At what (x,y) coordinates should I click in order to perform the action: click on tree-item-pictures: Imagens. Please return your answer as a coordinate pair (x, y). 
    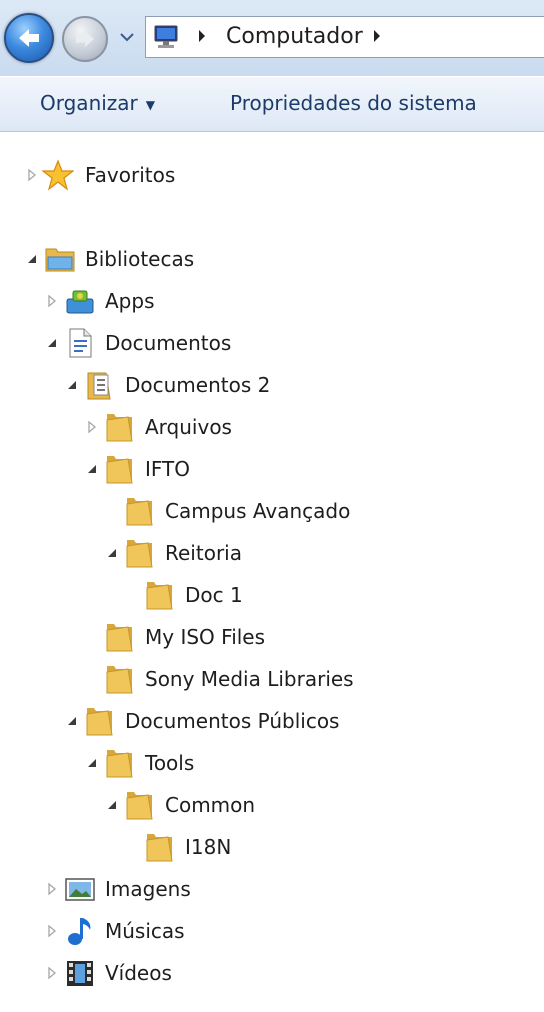
    Looking at the image, I should click on (272, 889).